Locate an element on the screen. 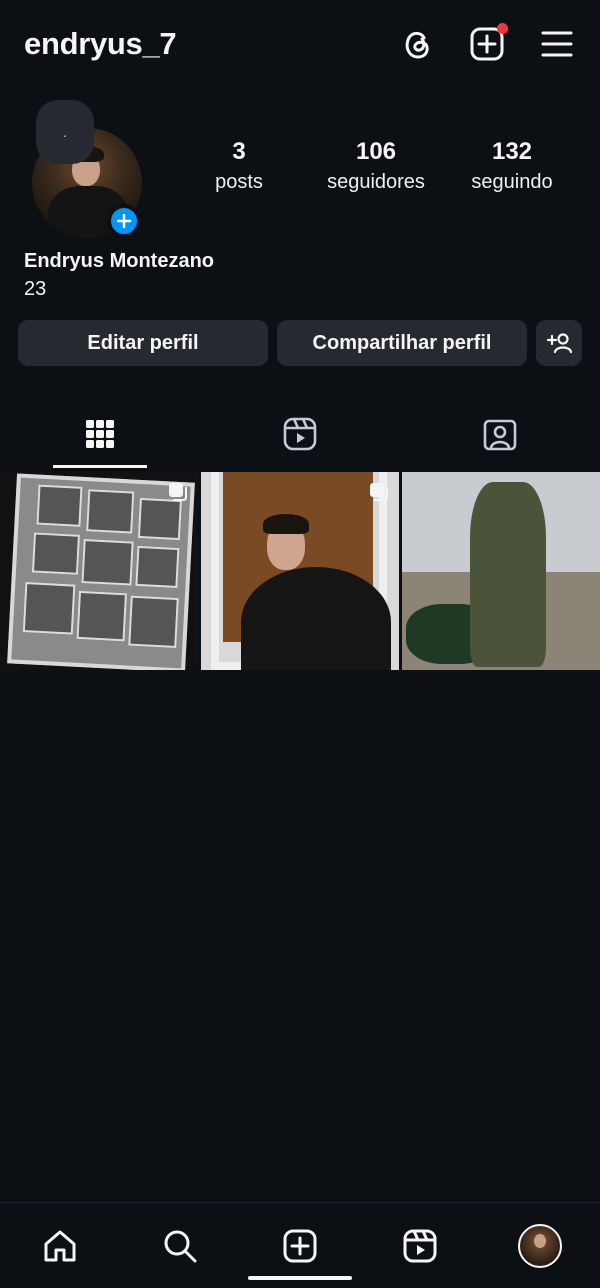 The height and width of the screenshot is (1288, 600). tagged-icon is located at coordinates (500, 435).